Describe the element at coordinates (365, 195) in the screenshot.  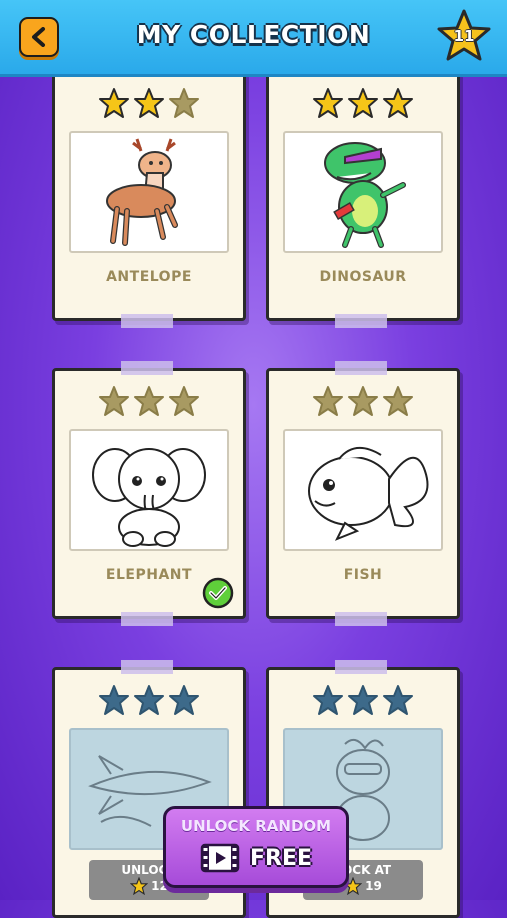
I see `dinosaur-drawing` at that location.